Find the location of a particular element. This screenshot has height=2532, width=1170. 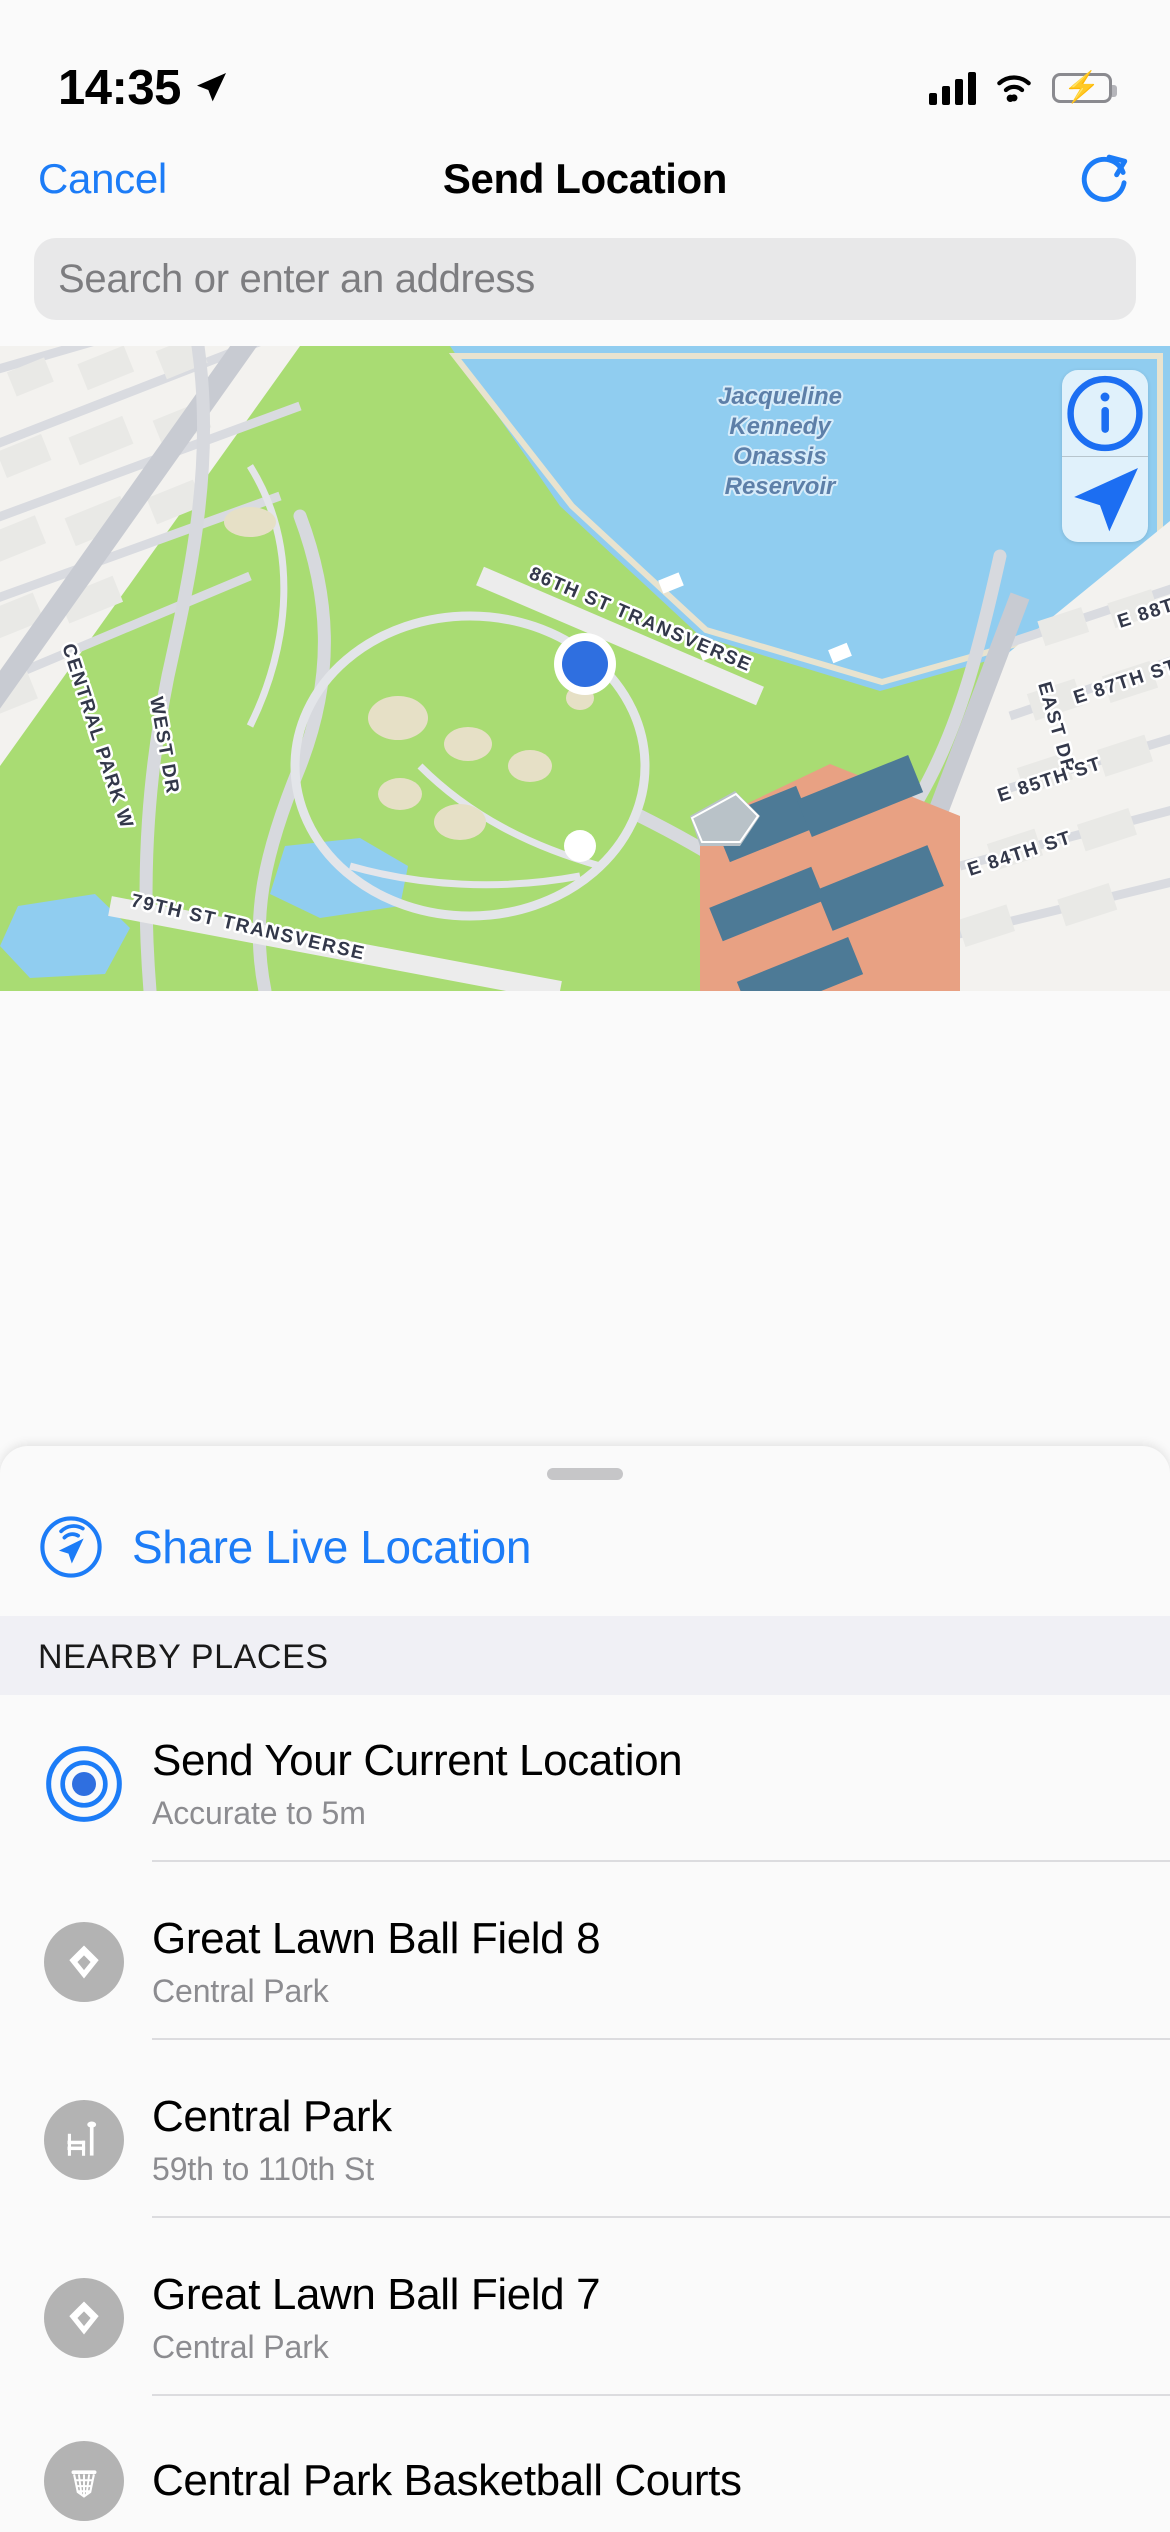

navigation-arrow-icon is located at coordinates (1106, 499).